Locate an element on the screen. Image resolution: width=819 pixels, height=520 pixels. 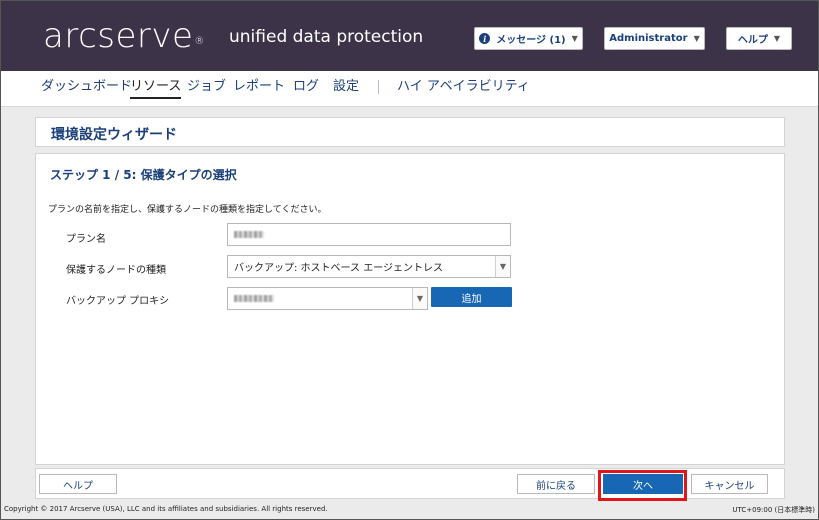
header-help-button: ヘルプ ▼ is located at coordinates (759, 38).